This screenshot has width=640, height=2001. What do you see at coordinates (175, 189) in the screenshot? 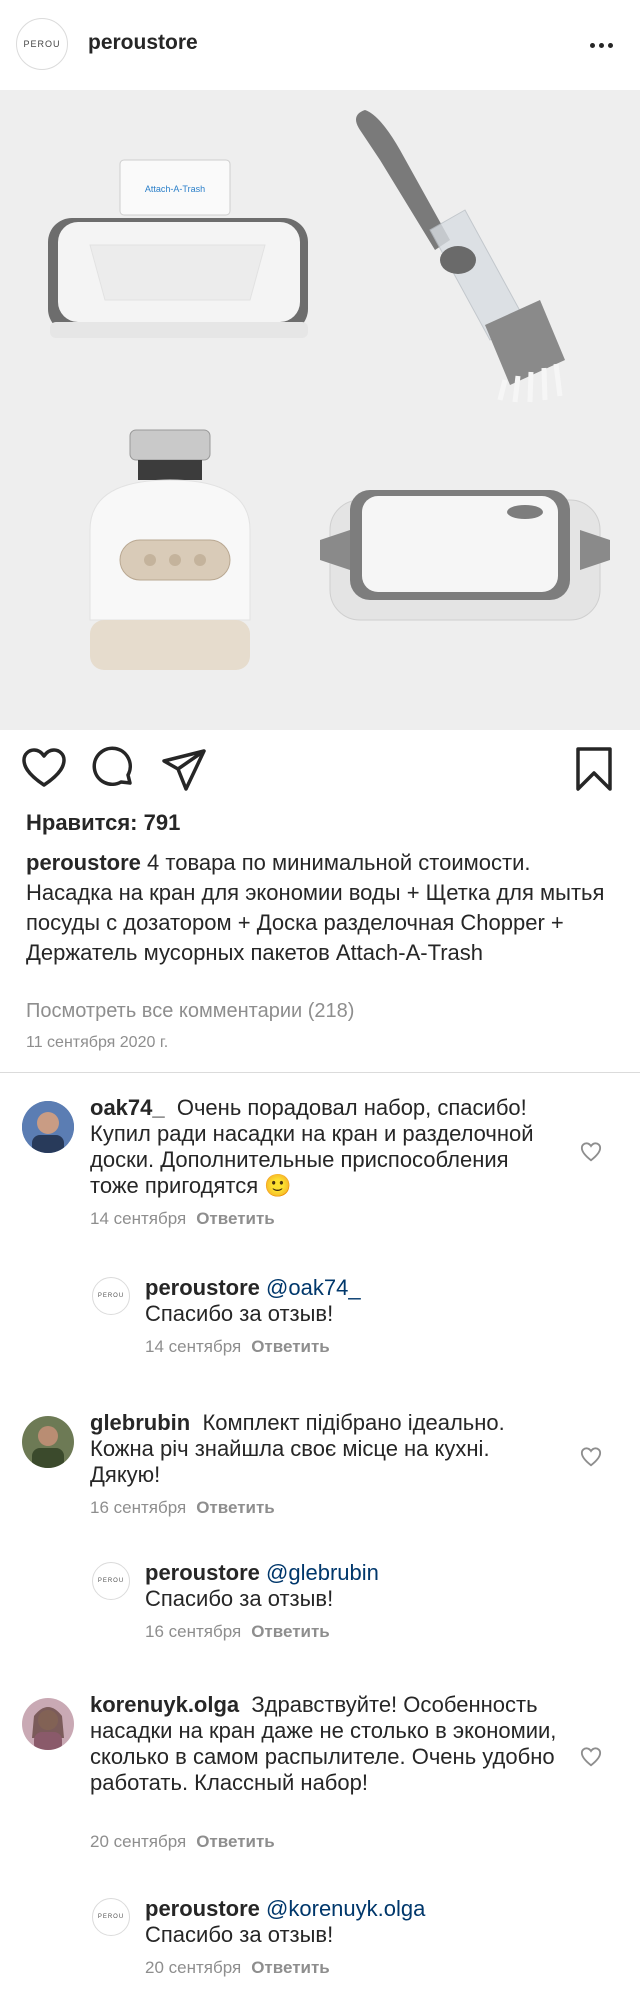
I see `product-label: Attach-A-Trash` at bounding box center [175, 189].